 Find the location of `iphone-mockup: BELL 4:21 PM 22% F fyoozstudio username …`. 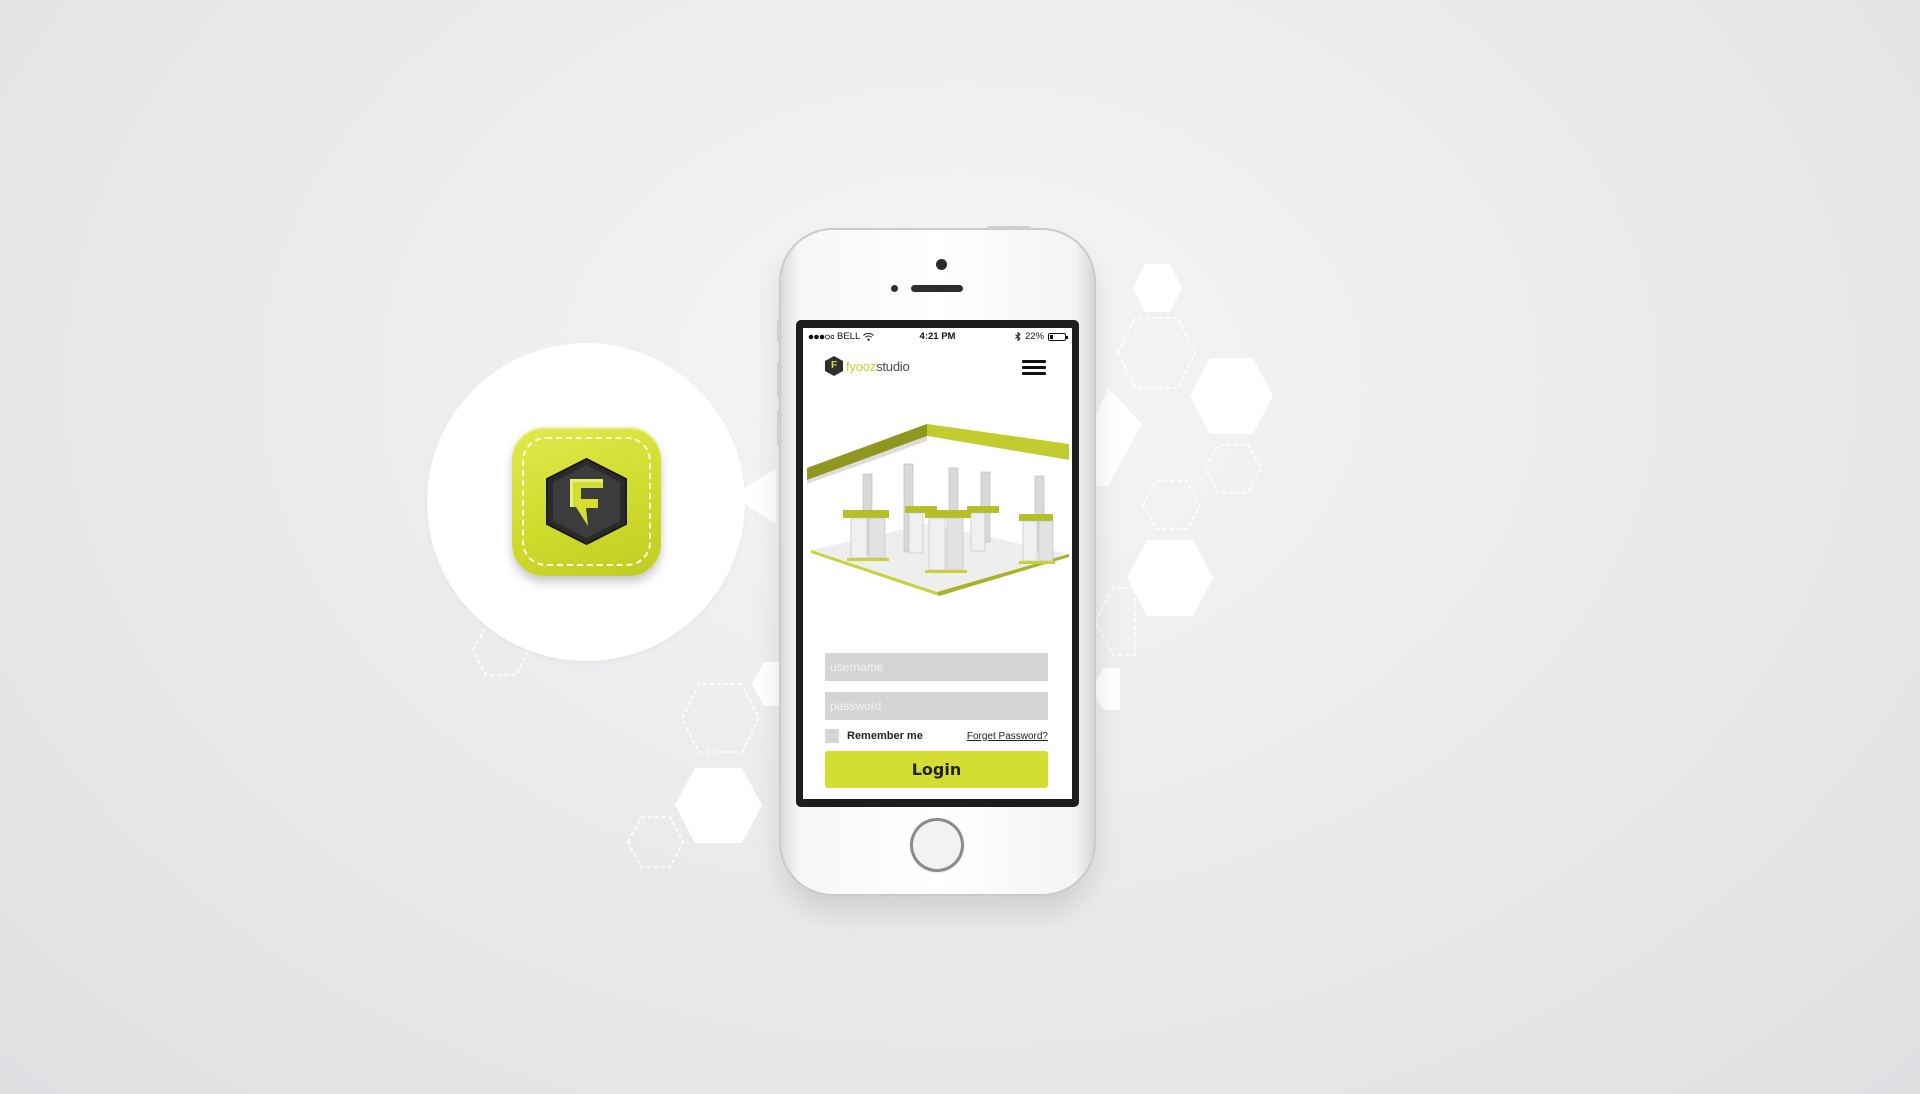

iphone-mockup: BELL 4:21 PM 22% F fyoozstudio username … is located at coordinates (935, 560).